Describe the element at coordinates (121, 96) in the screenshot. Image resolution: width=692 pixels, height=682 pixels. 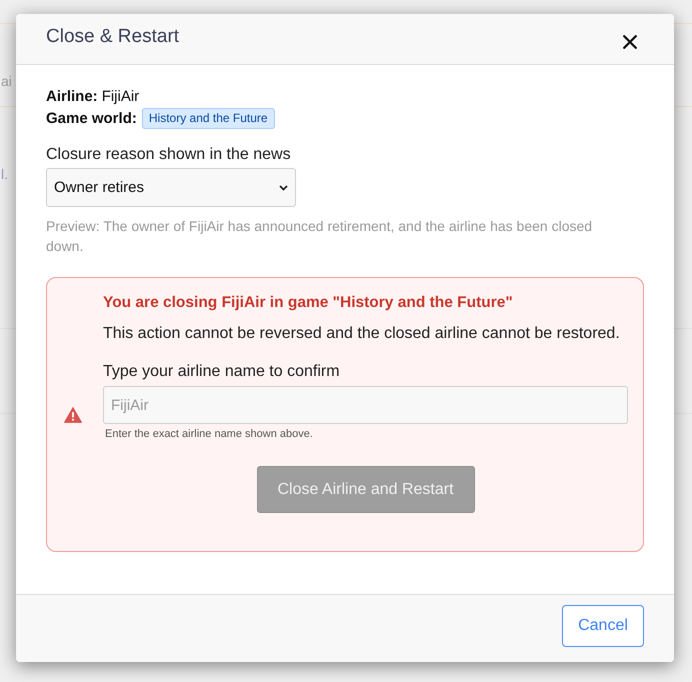
I see `detail-value: FijiAir` at that location.